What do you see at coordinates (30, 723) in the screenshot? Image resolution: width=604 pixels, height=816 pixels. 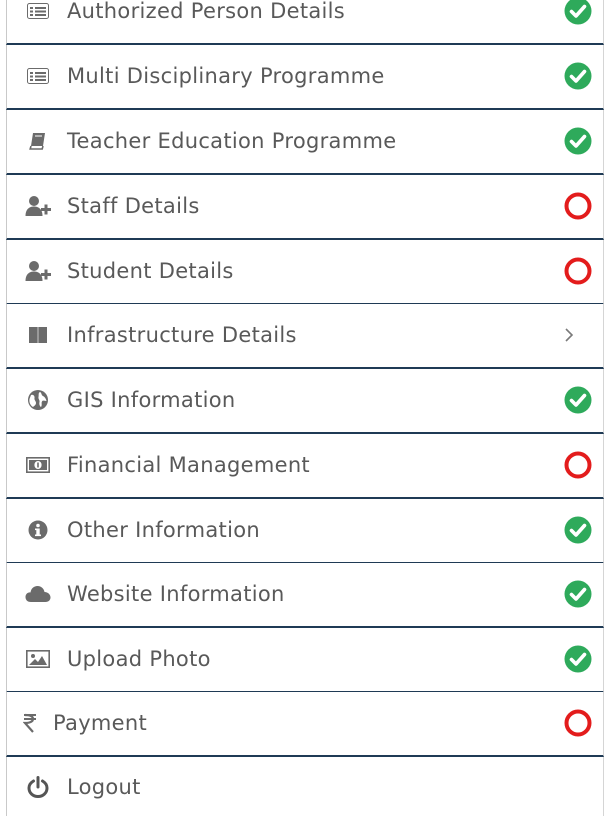 I see `rupee-icon` at bounding box center [30, 723].